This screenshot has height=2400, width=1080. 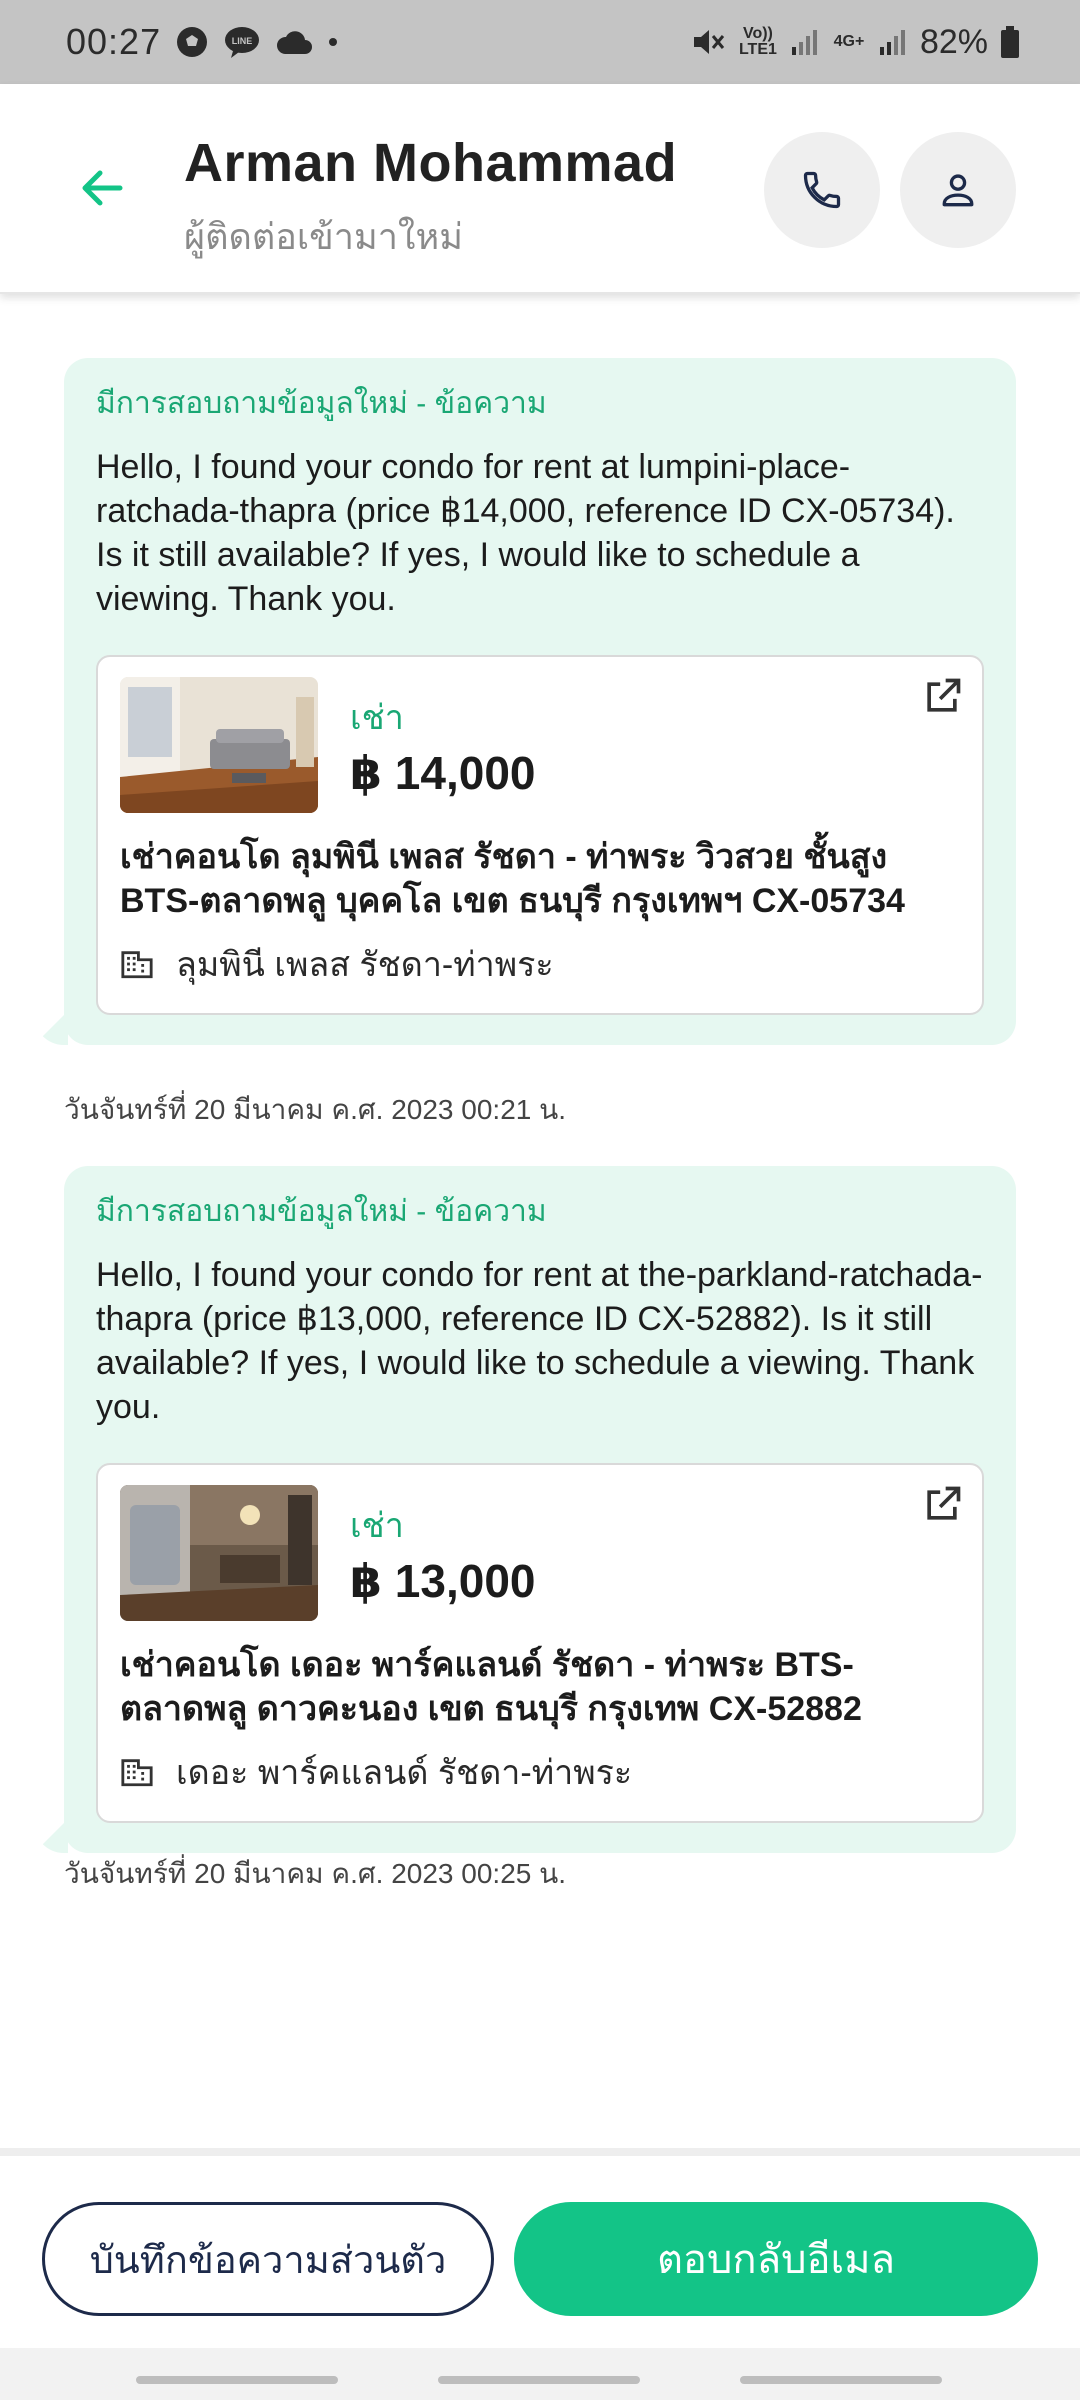 What do you see at coordinates (953, 41) in the screenshot?
I see `battery-percent: 82%` at bounding box center [953, 41].